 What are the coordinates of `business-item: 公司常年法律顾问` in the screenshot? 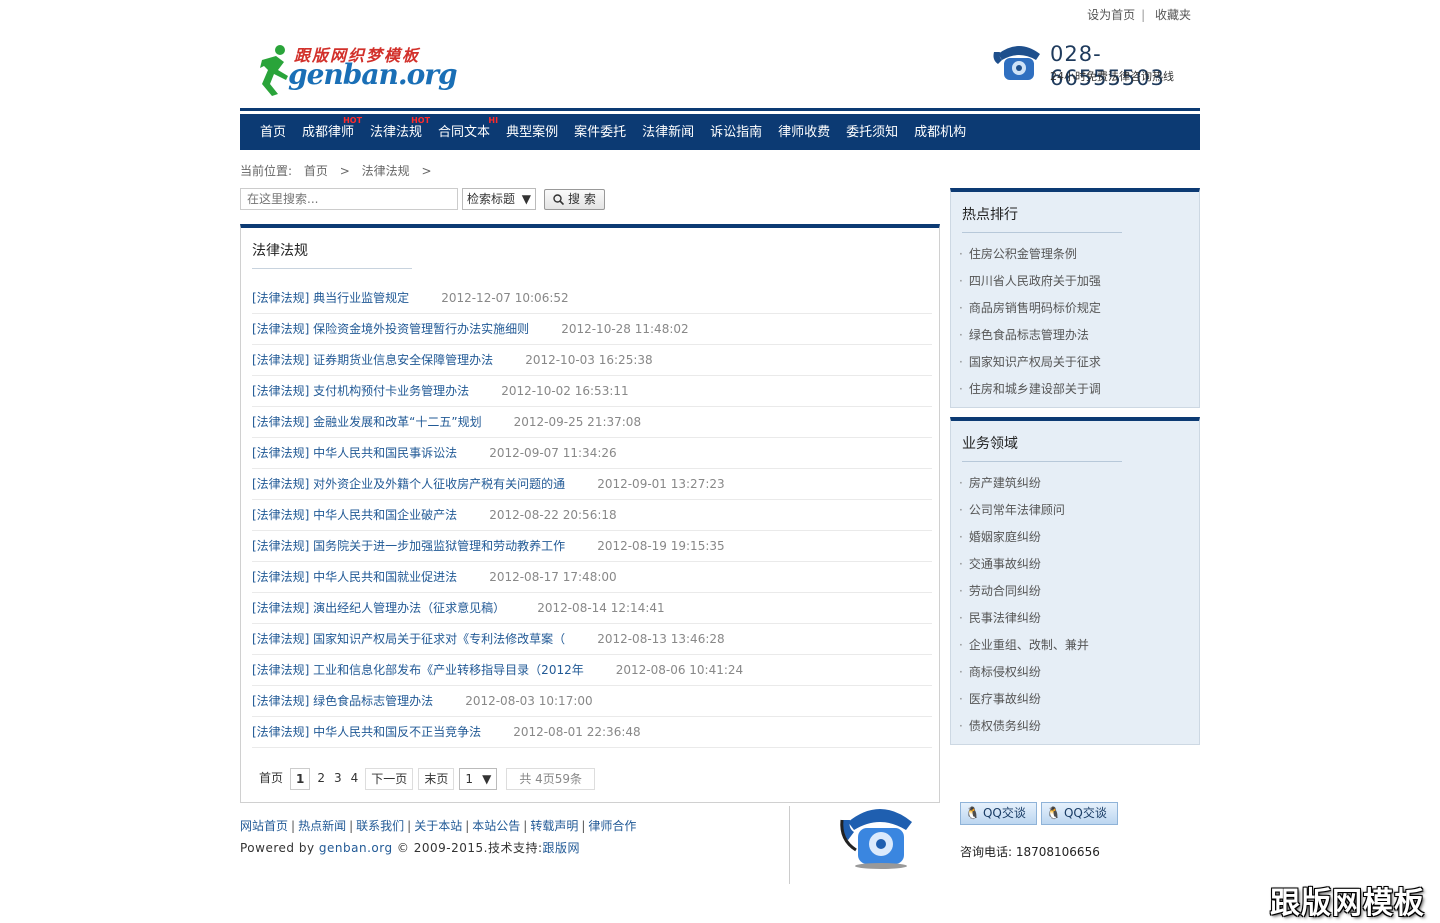 It's located at (1024, 510).